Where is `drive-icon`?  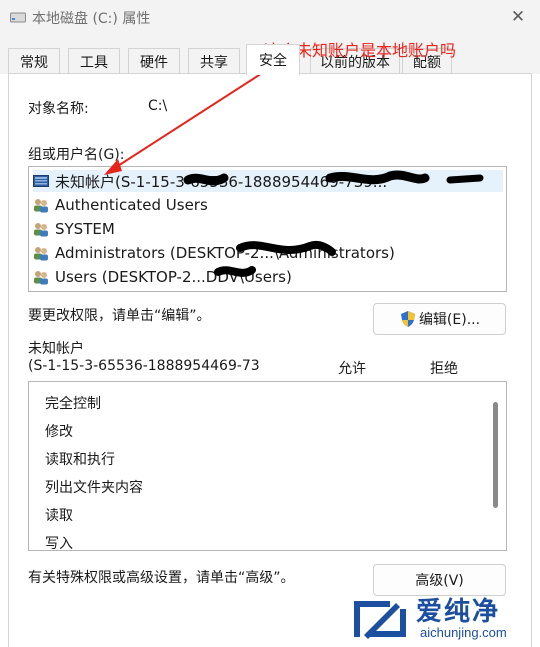 drive-icon is located at coordinates (18, 17).